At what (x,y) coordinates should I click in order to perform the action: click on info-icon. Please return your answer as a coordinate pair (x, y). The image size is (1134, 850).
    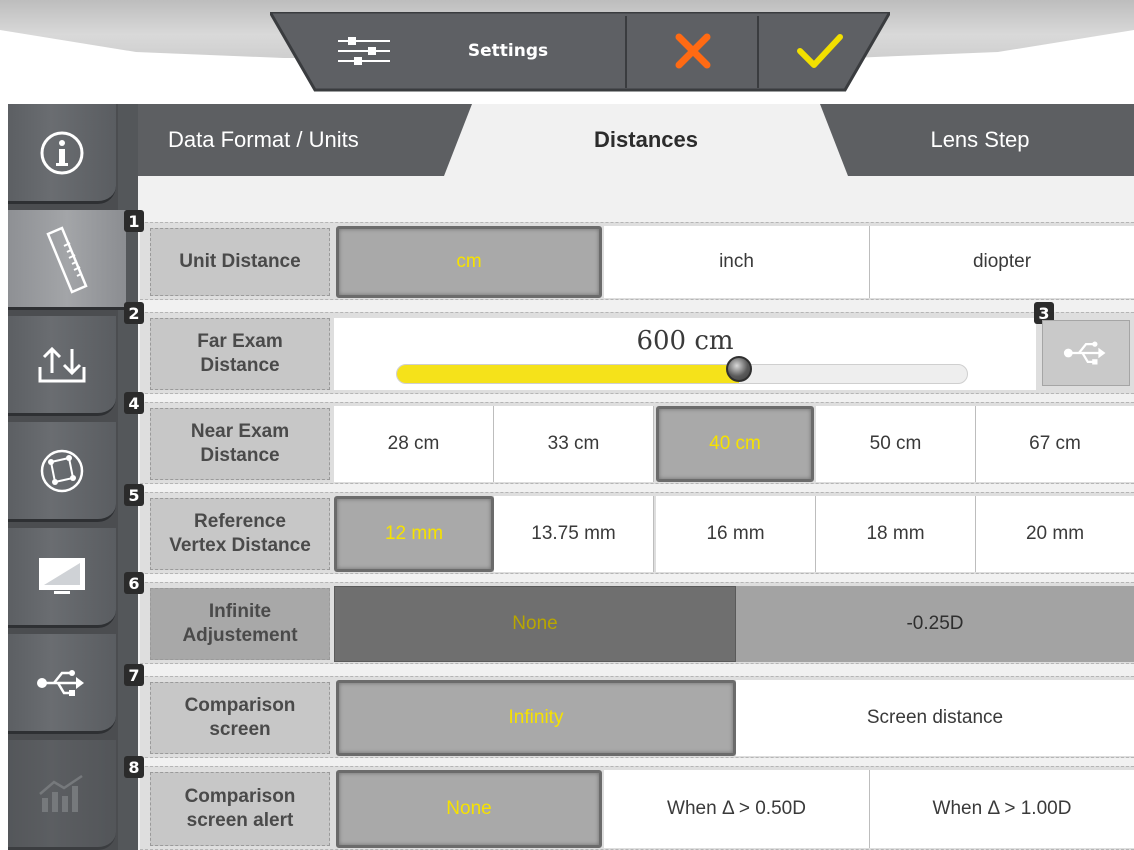
    Looking at the image, I should click on (62, 152).